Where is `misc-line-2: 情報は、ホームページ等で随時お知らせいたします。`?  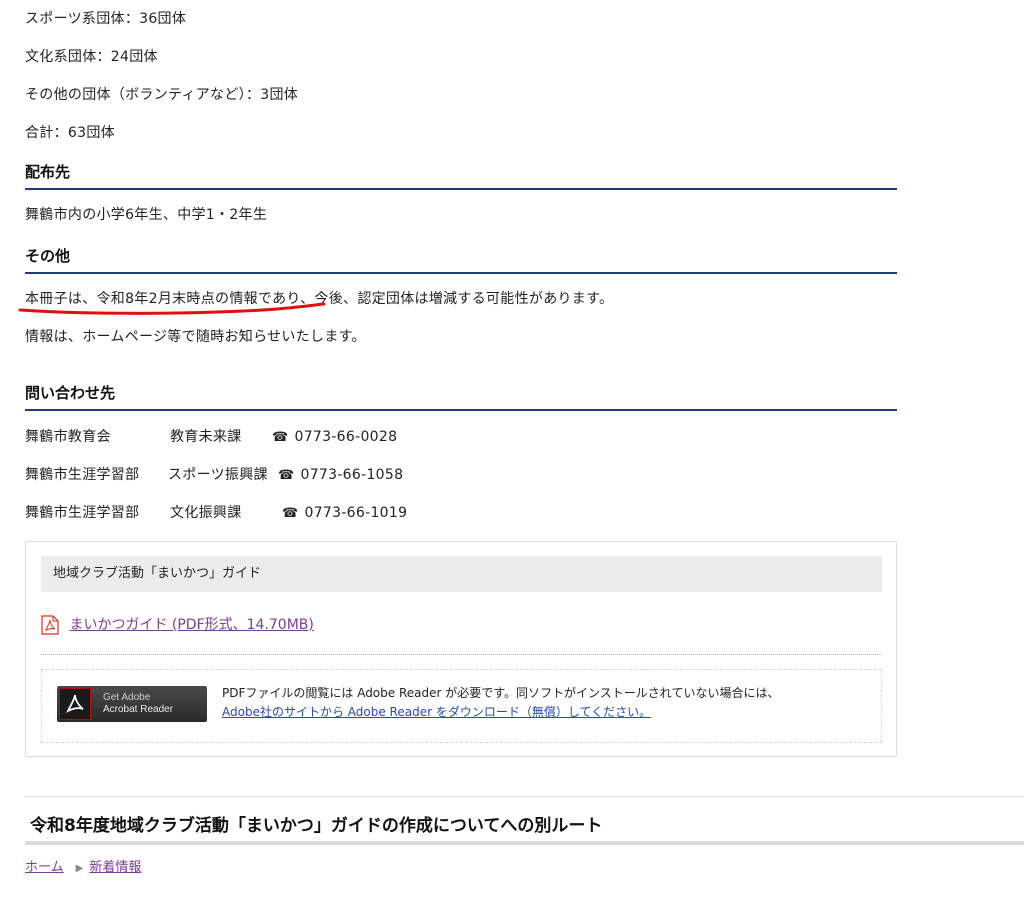 misc-line-2: 情報は、ホームページ等で随時お知らせいたします。 is located at coordinates (195, 337).